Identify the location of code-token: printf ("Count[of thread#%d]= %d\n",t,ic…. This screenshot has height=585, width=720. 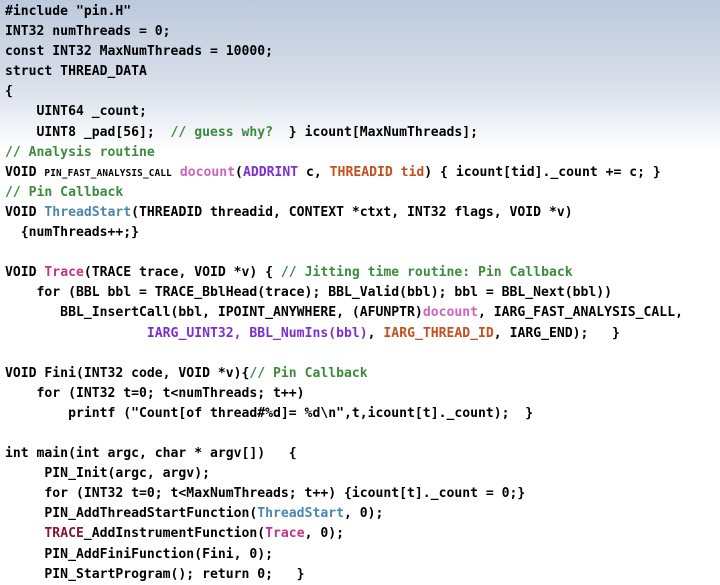
(269, 413).